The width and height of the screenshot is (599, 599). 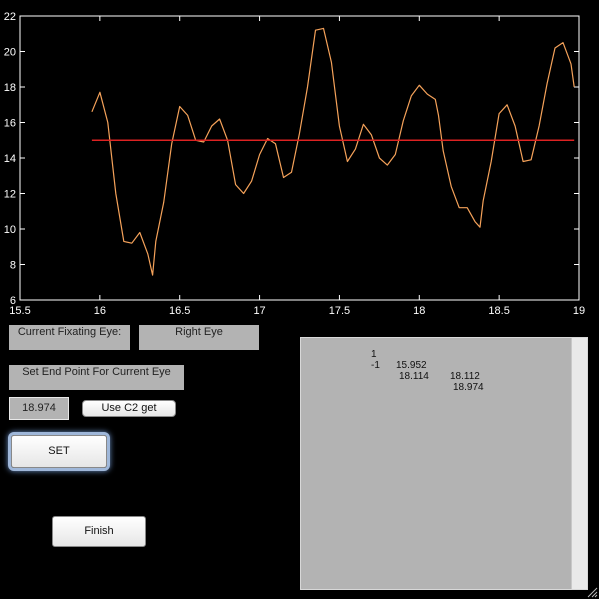 What do you see at coordinates (99, 531) in the screenshot?
I see `finish-button: Finish` at bounding box center [99, 531].